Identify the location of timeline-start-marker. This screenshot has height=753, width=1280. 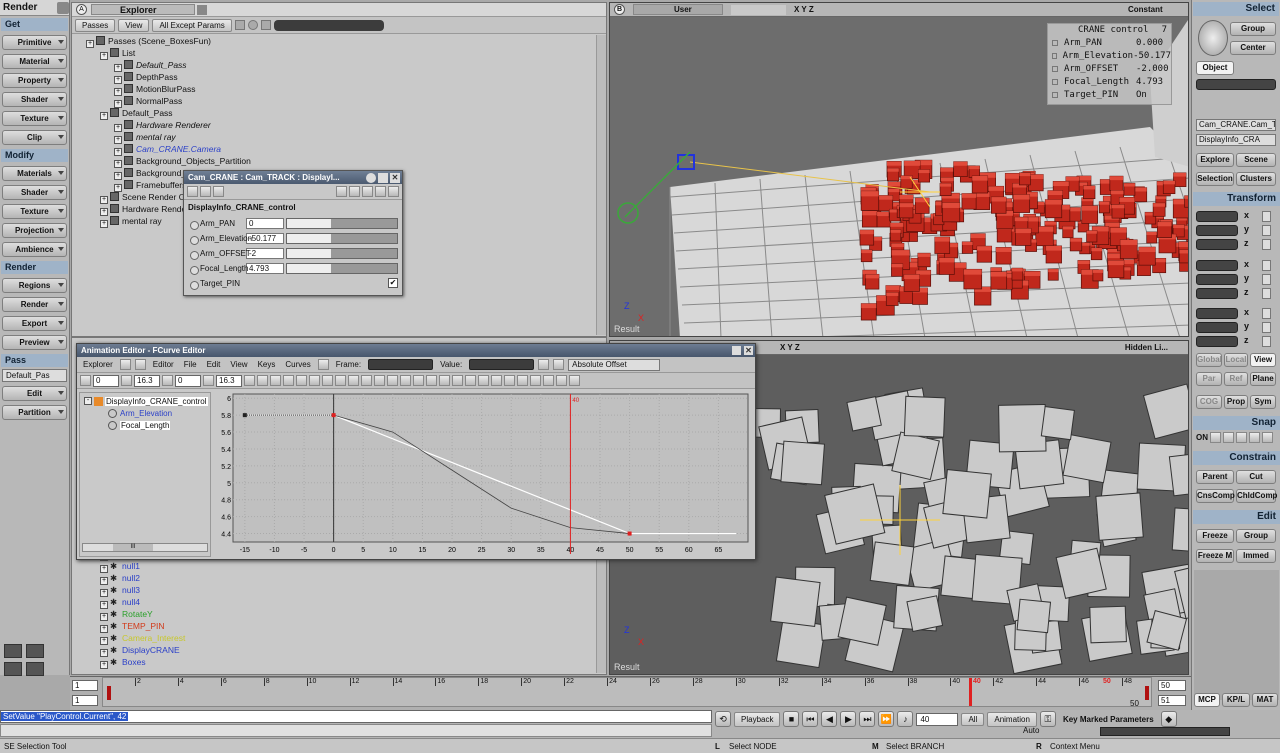
(109, 693).